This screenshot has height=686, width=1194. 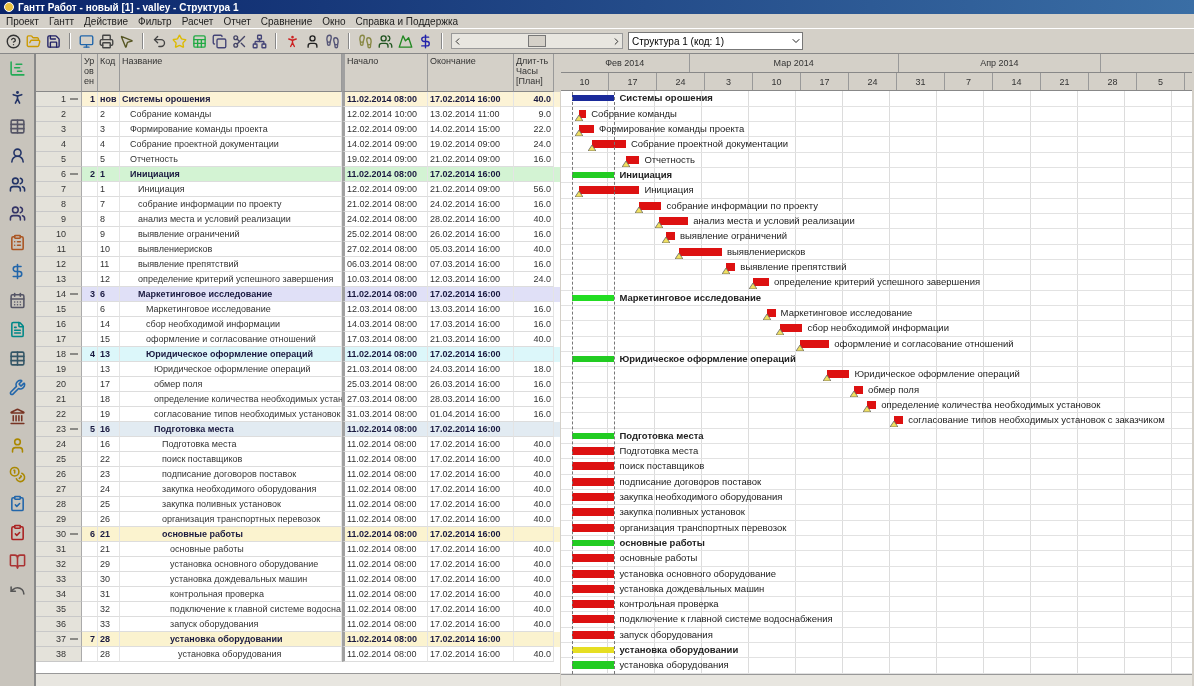 I want to click on row-header: 14, so click(x=59, y=294).